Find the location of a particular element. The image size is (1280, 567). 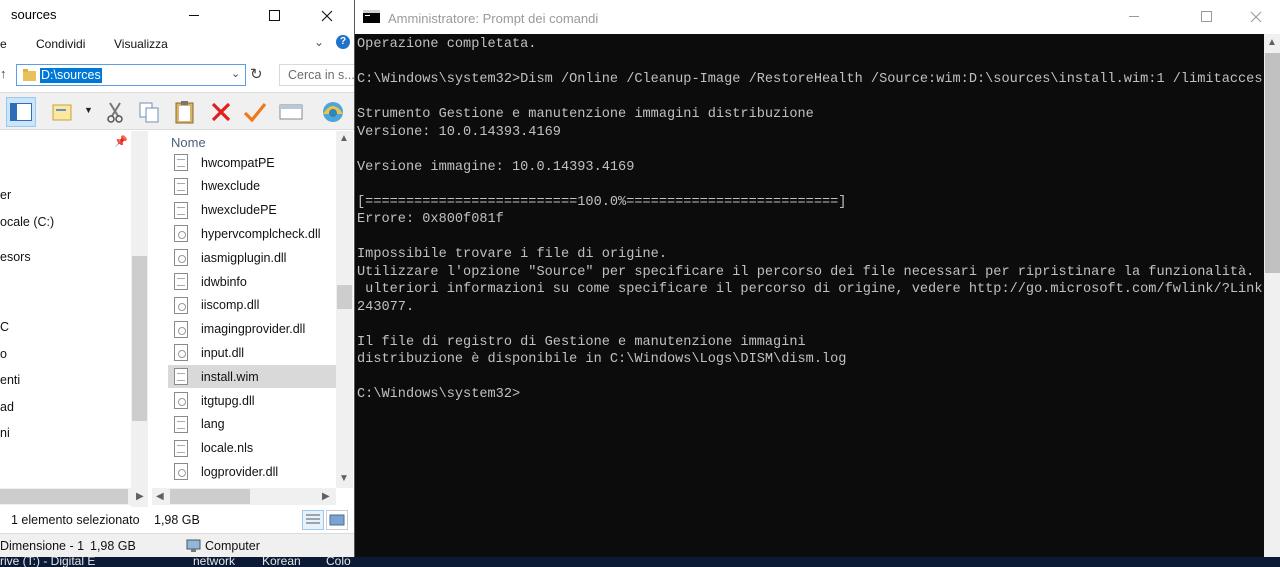

properties-dropdown-icon: ▼ is located at coordinates (88, 110).